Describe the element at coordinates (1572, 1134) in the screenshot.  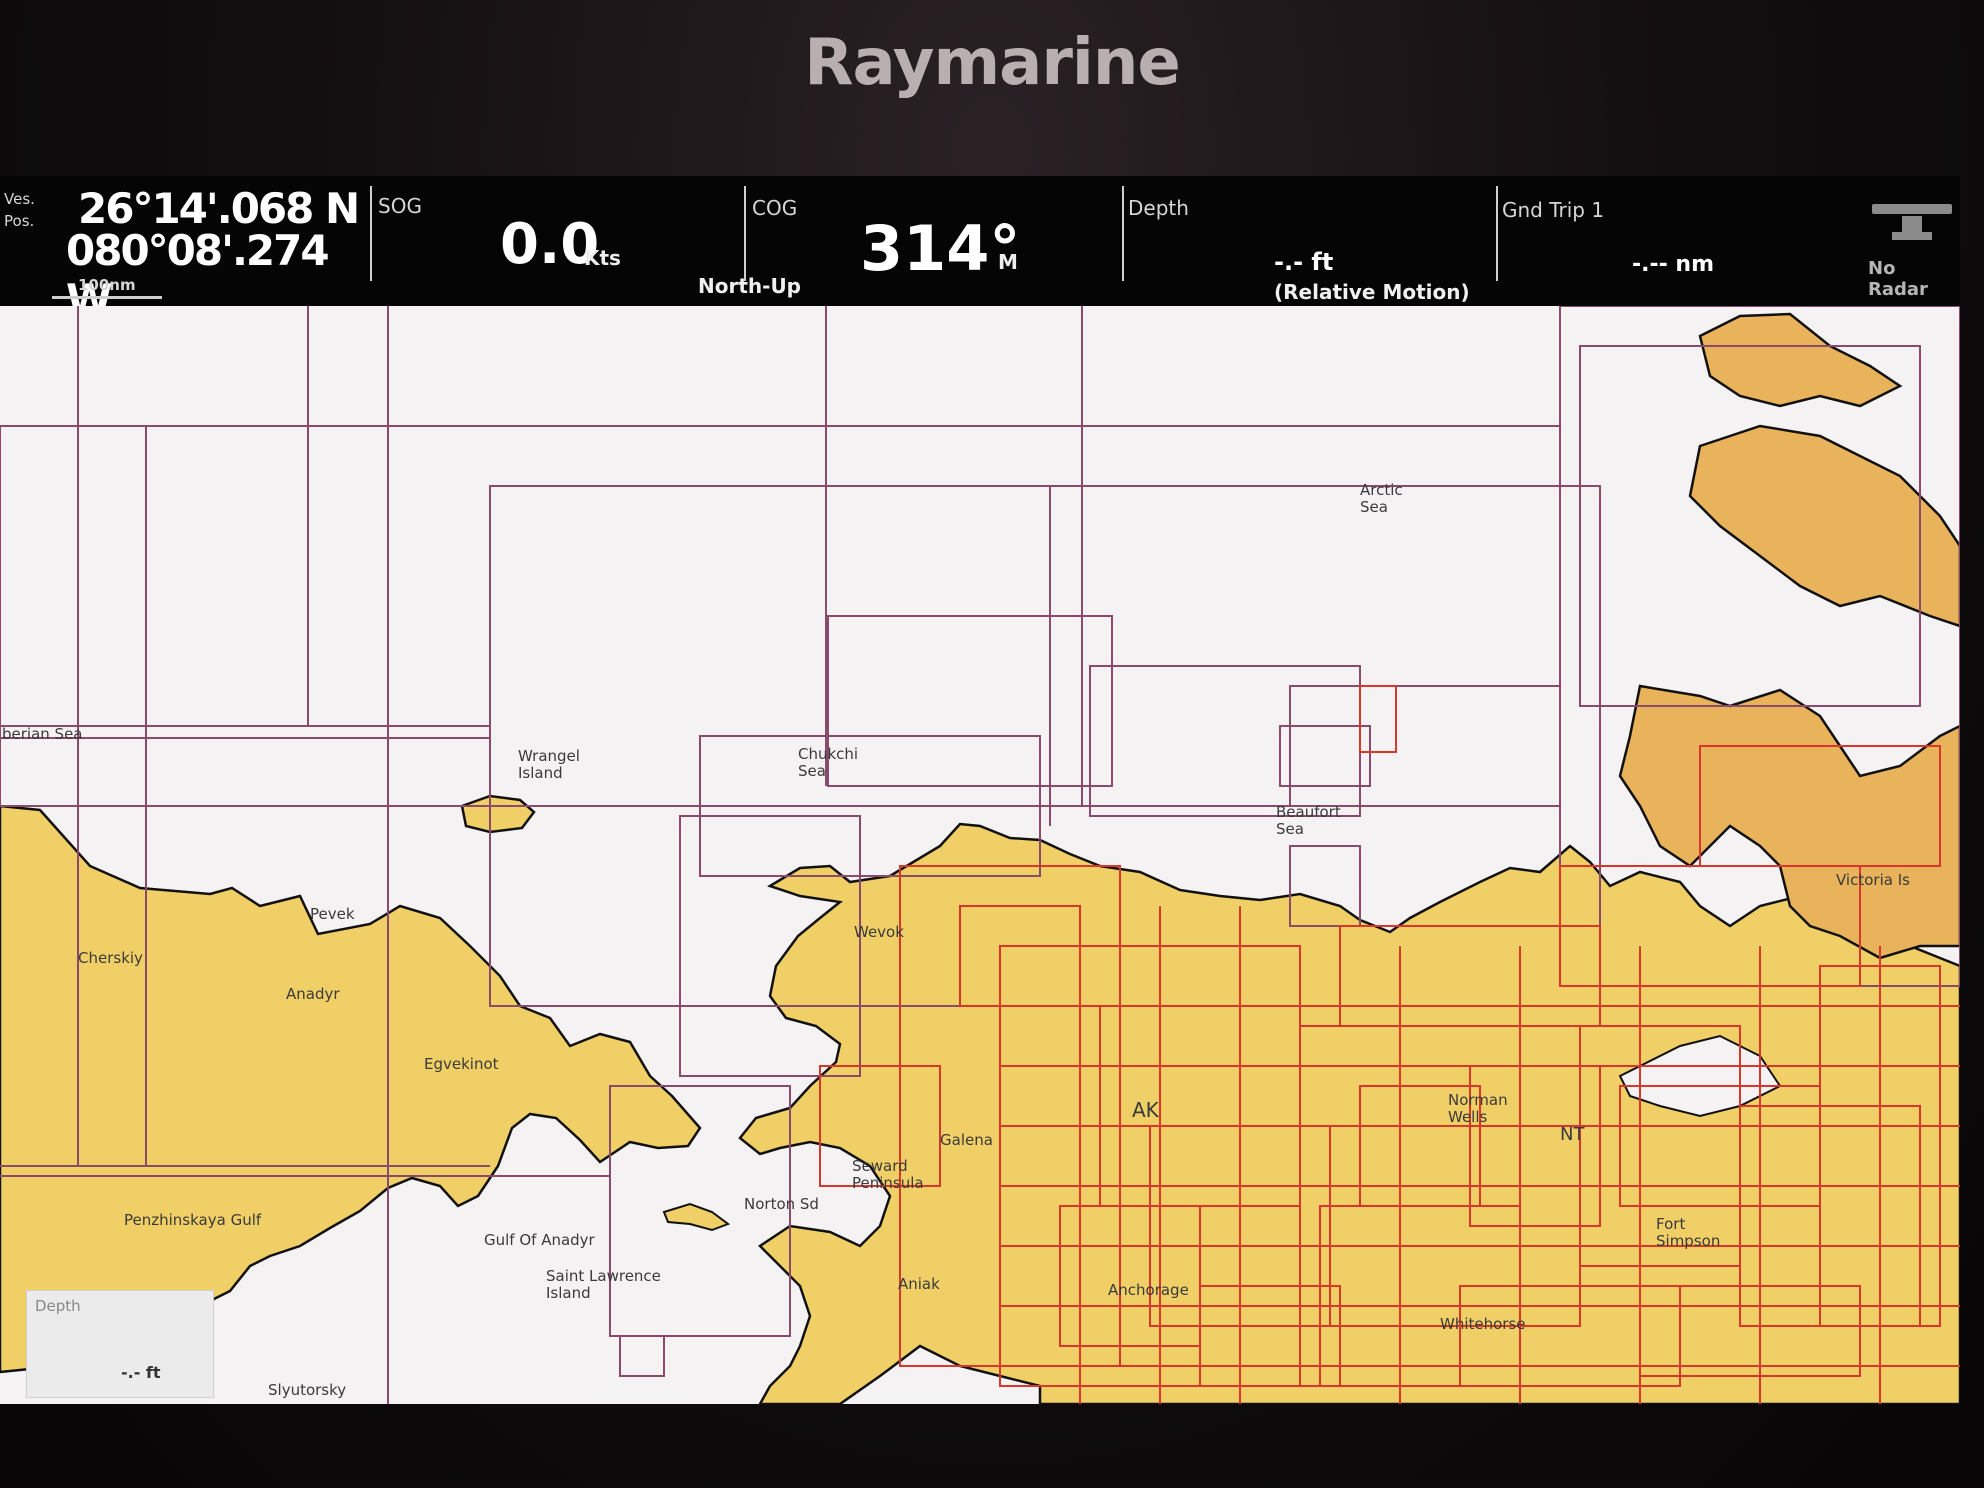
I see `label-nt: NT` at that location.